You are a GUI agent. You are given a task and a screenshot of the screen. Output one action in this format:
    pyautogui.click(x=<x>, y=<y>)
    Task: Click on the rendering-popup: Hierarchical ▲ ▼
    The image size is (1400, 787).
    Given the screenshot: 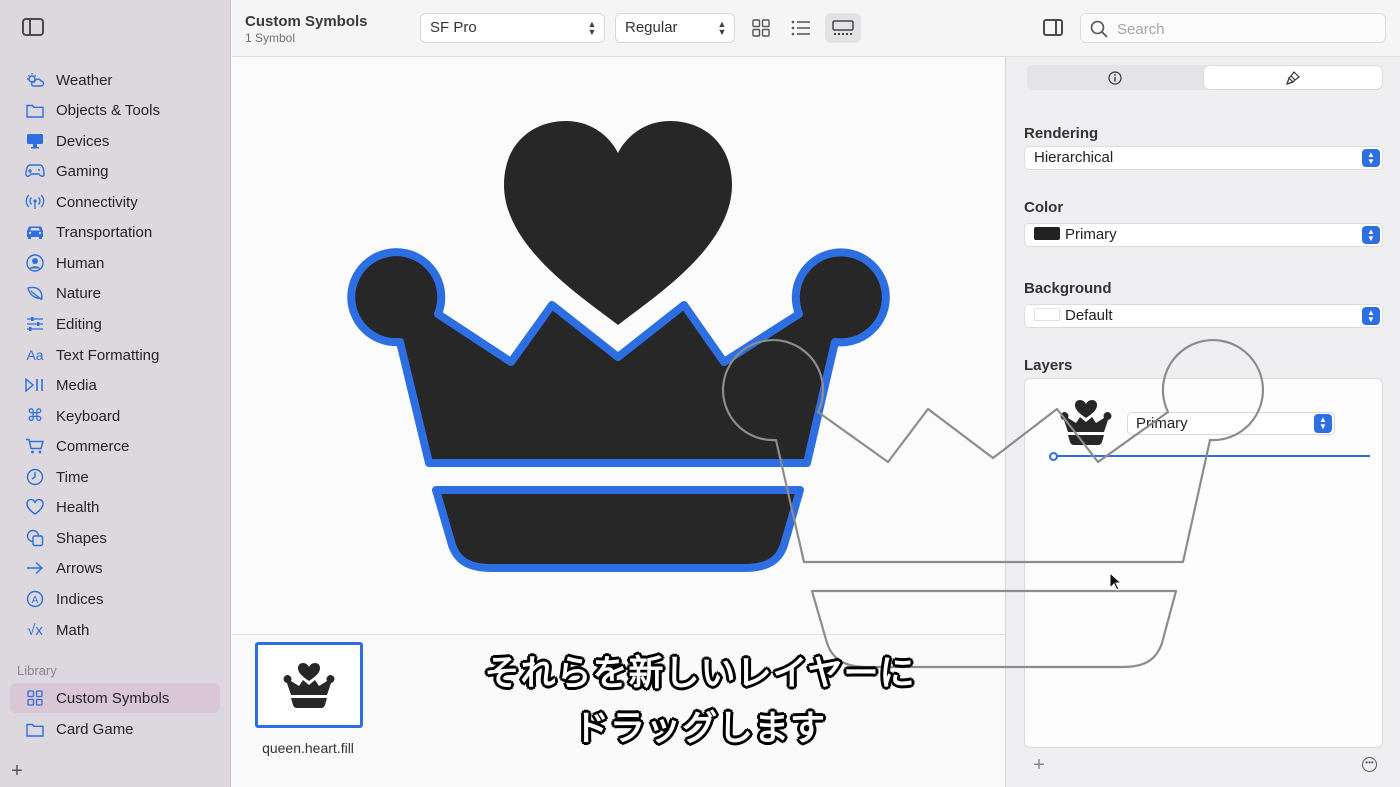 What is the action you would take?
    pyautogui.click(x=1203, y=158)
    